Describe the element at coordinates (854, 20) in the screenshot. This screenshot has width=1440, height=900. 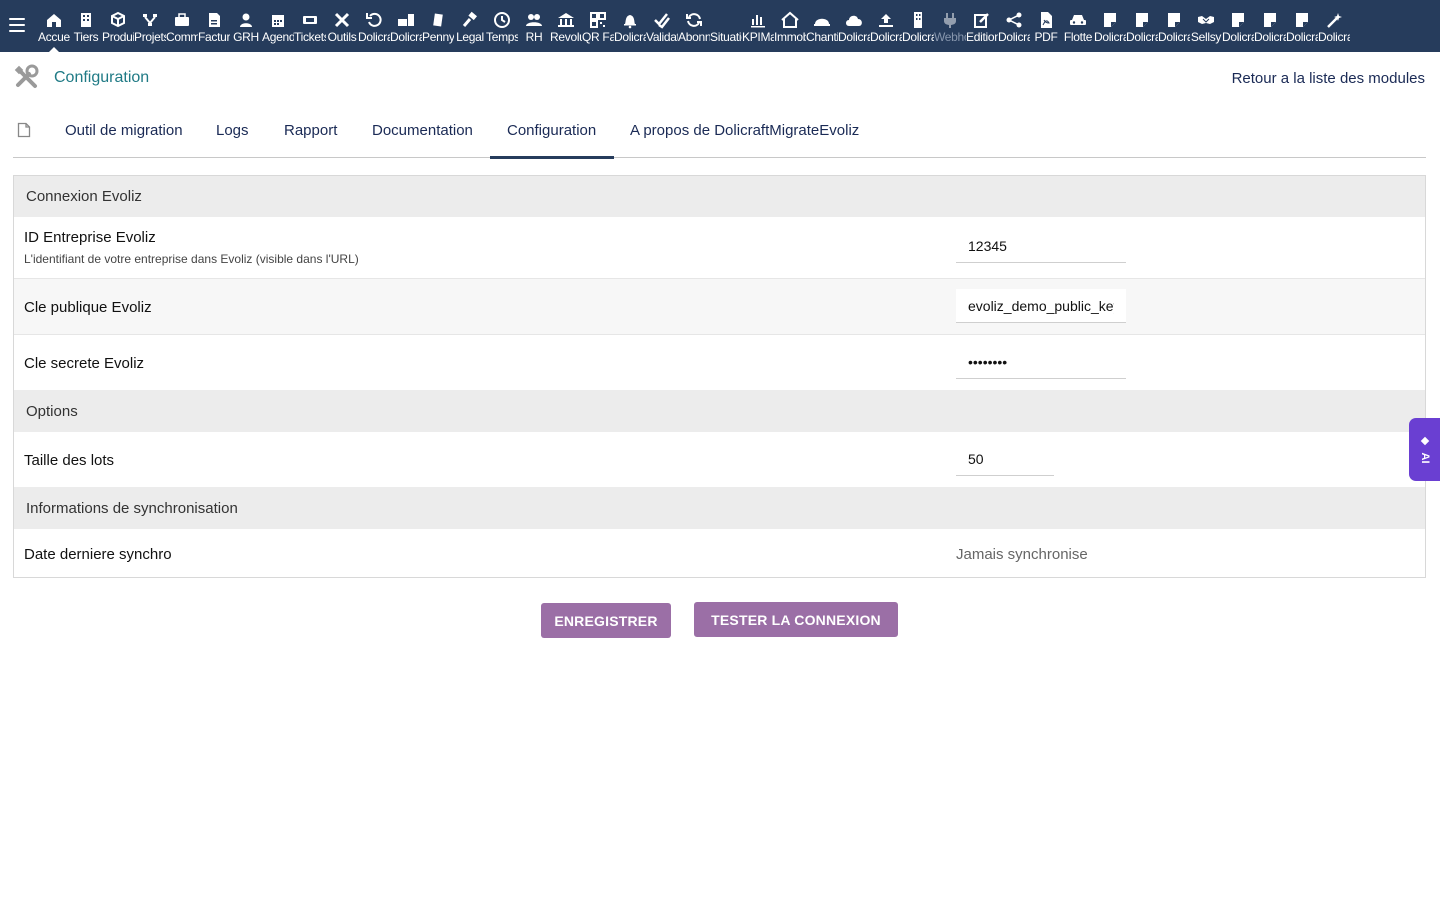
I see `cloud-icon` at that location.